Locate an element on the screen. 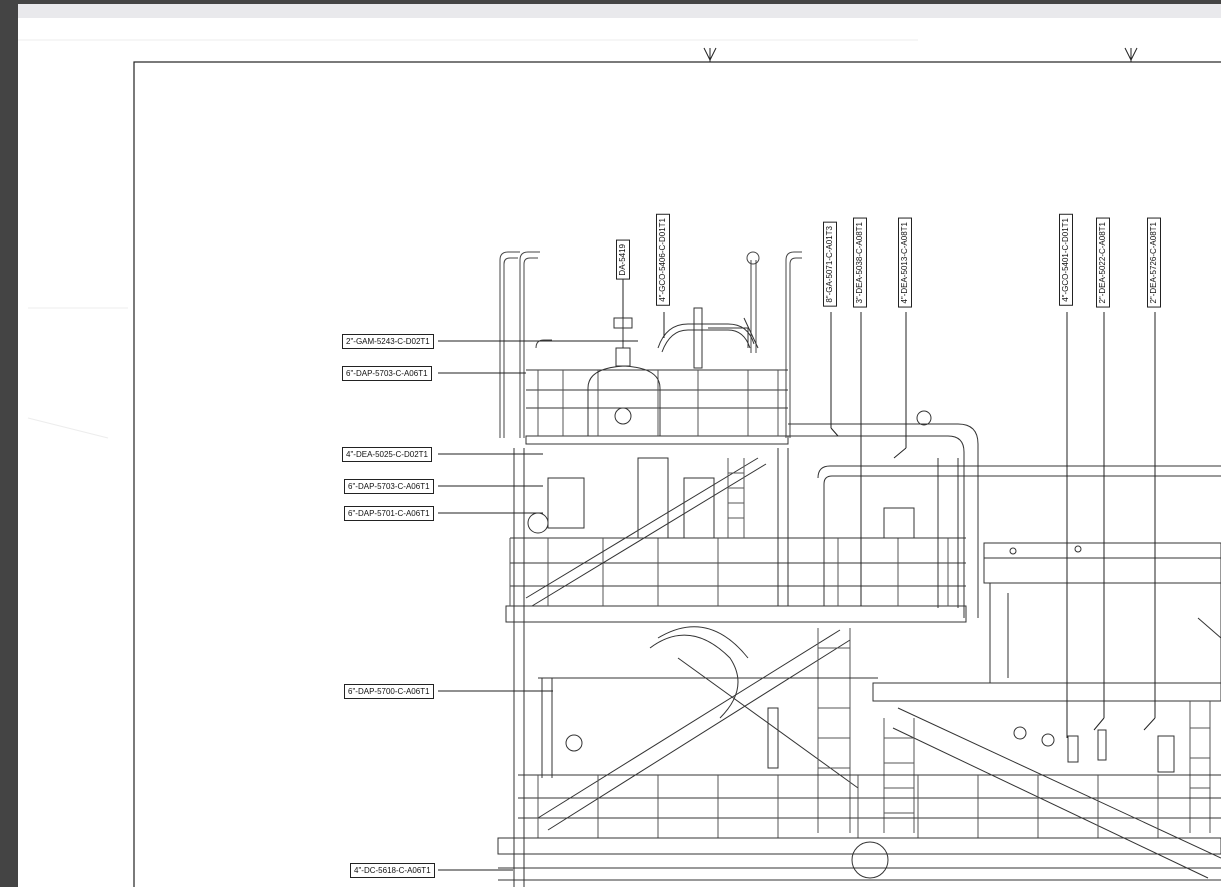  line-tag-dea-5726: 2"-DEA-5726-C-A08T1 is located at coordinates (1154, 263).